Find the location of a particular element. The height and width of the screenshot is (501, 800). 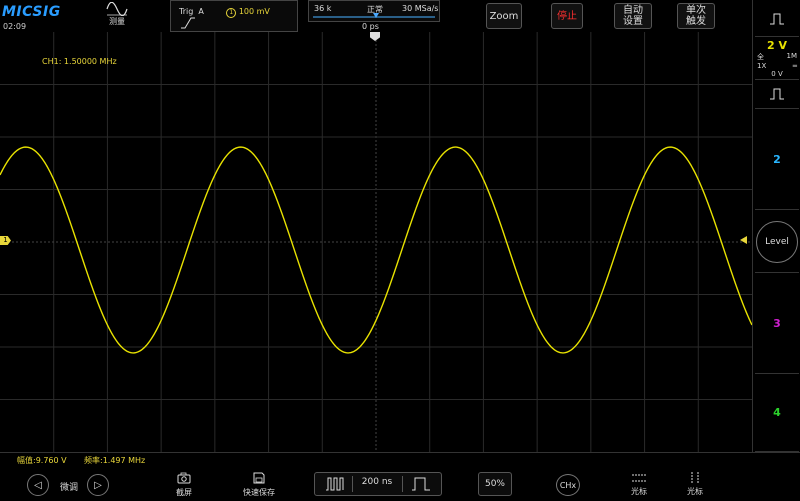

timebase-decrease-button is located at coordinates (335, 484).